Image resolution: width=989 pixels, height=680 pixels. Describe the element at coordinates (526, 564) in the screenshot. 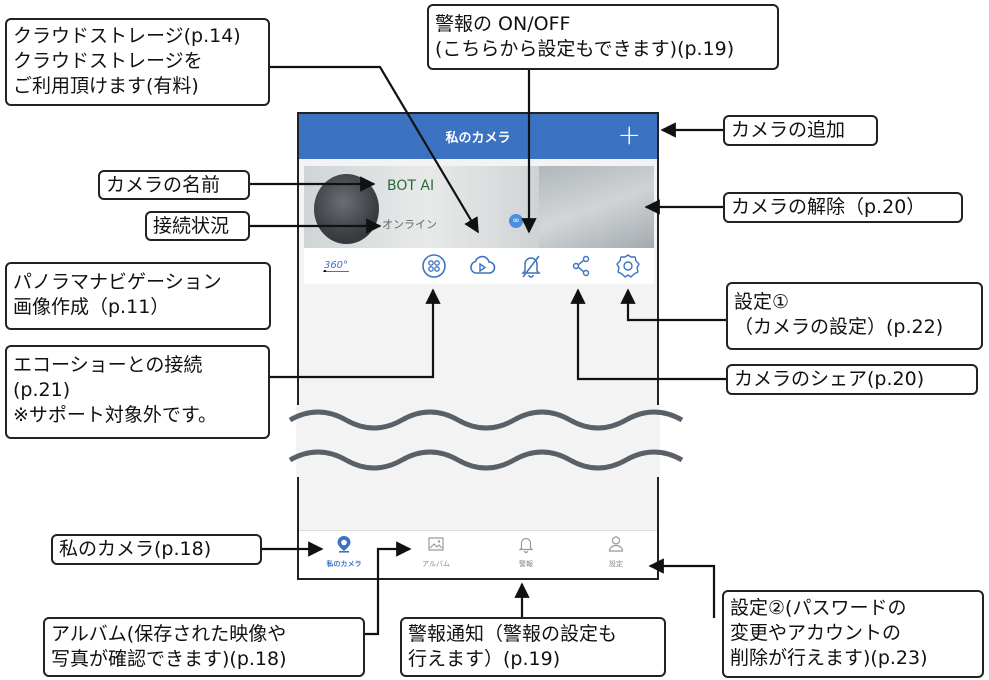

I see `tab-label: 警報` at that location.